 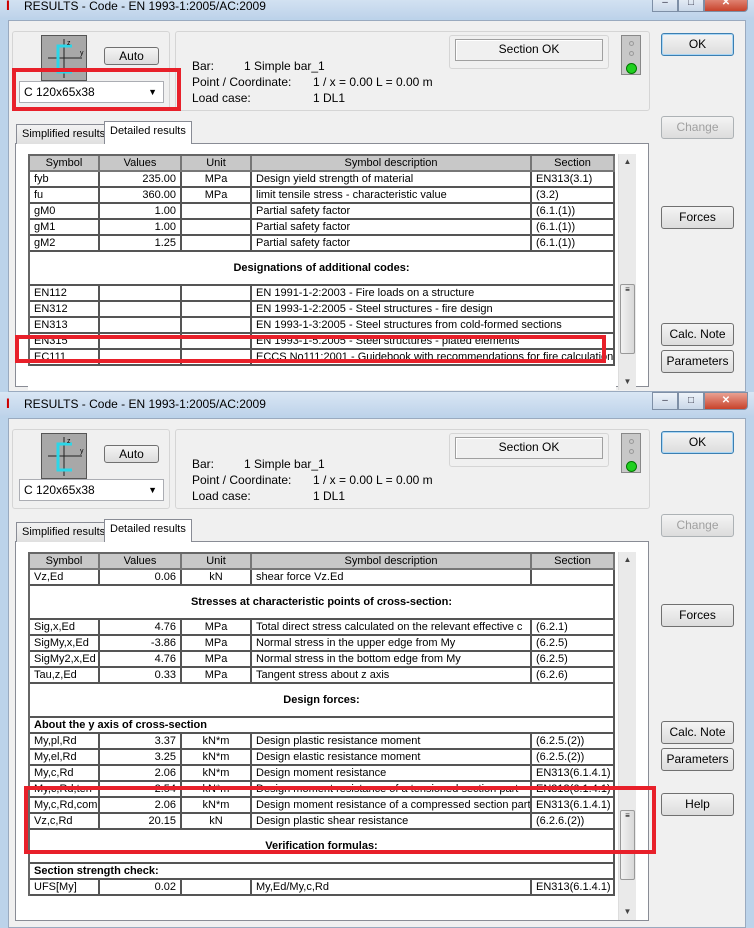 What do you see at coordinates (573, 196) in the screenshot?
I see `section-cell: (3.2)` at bounding box center [573, 196].